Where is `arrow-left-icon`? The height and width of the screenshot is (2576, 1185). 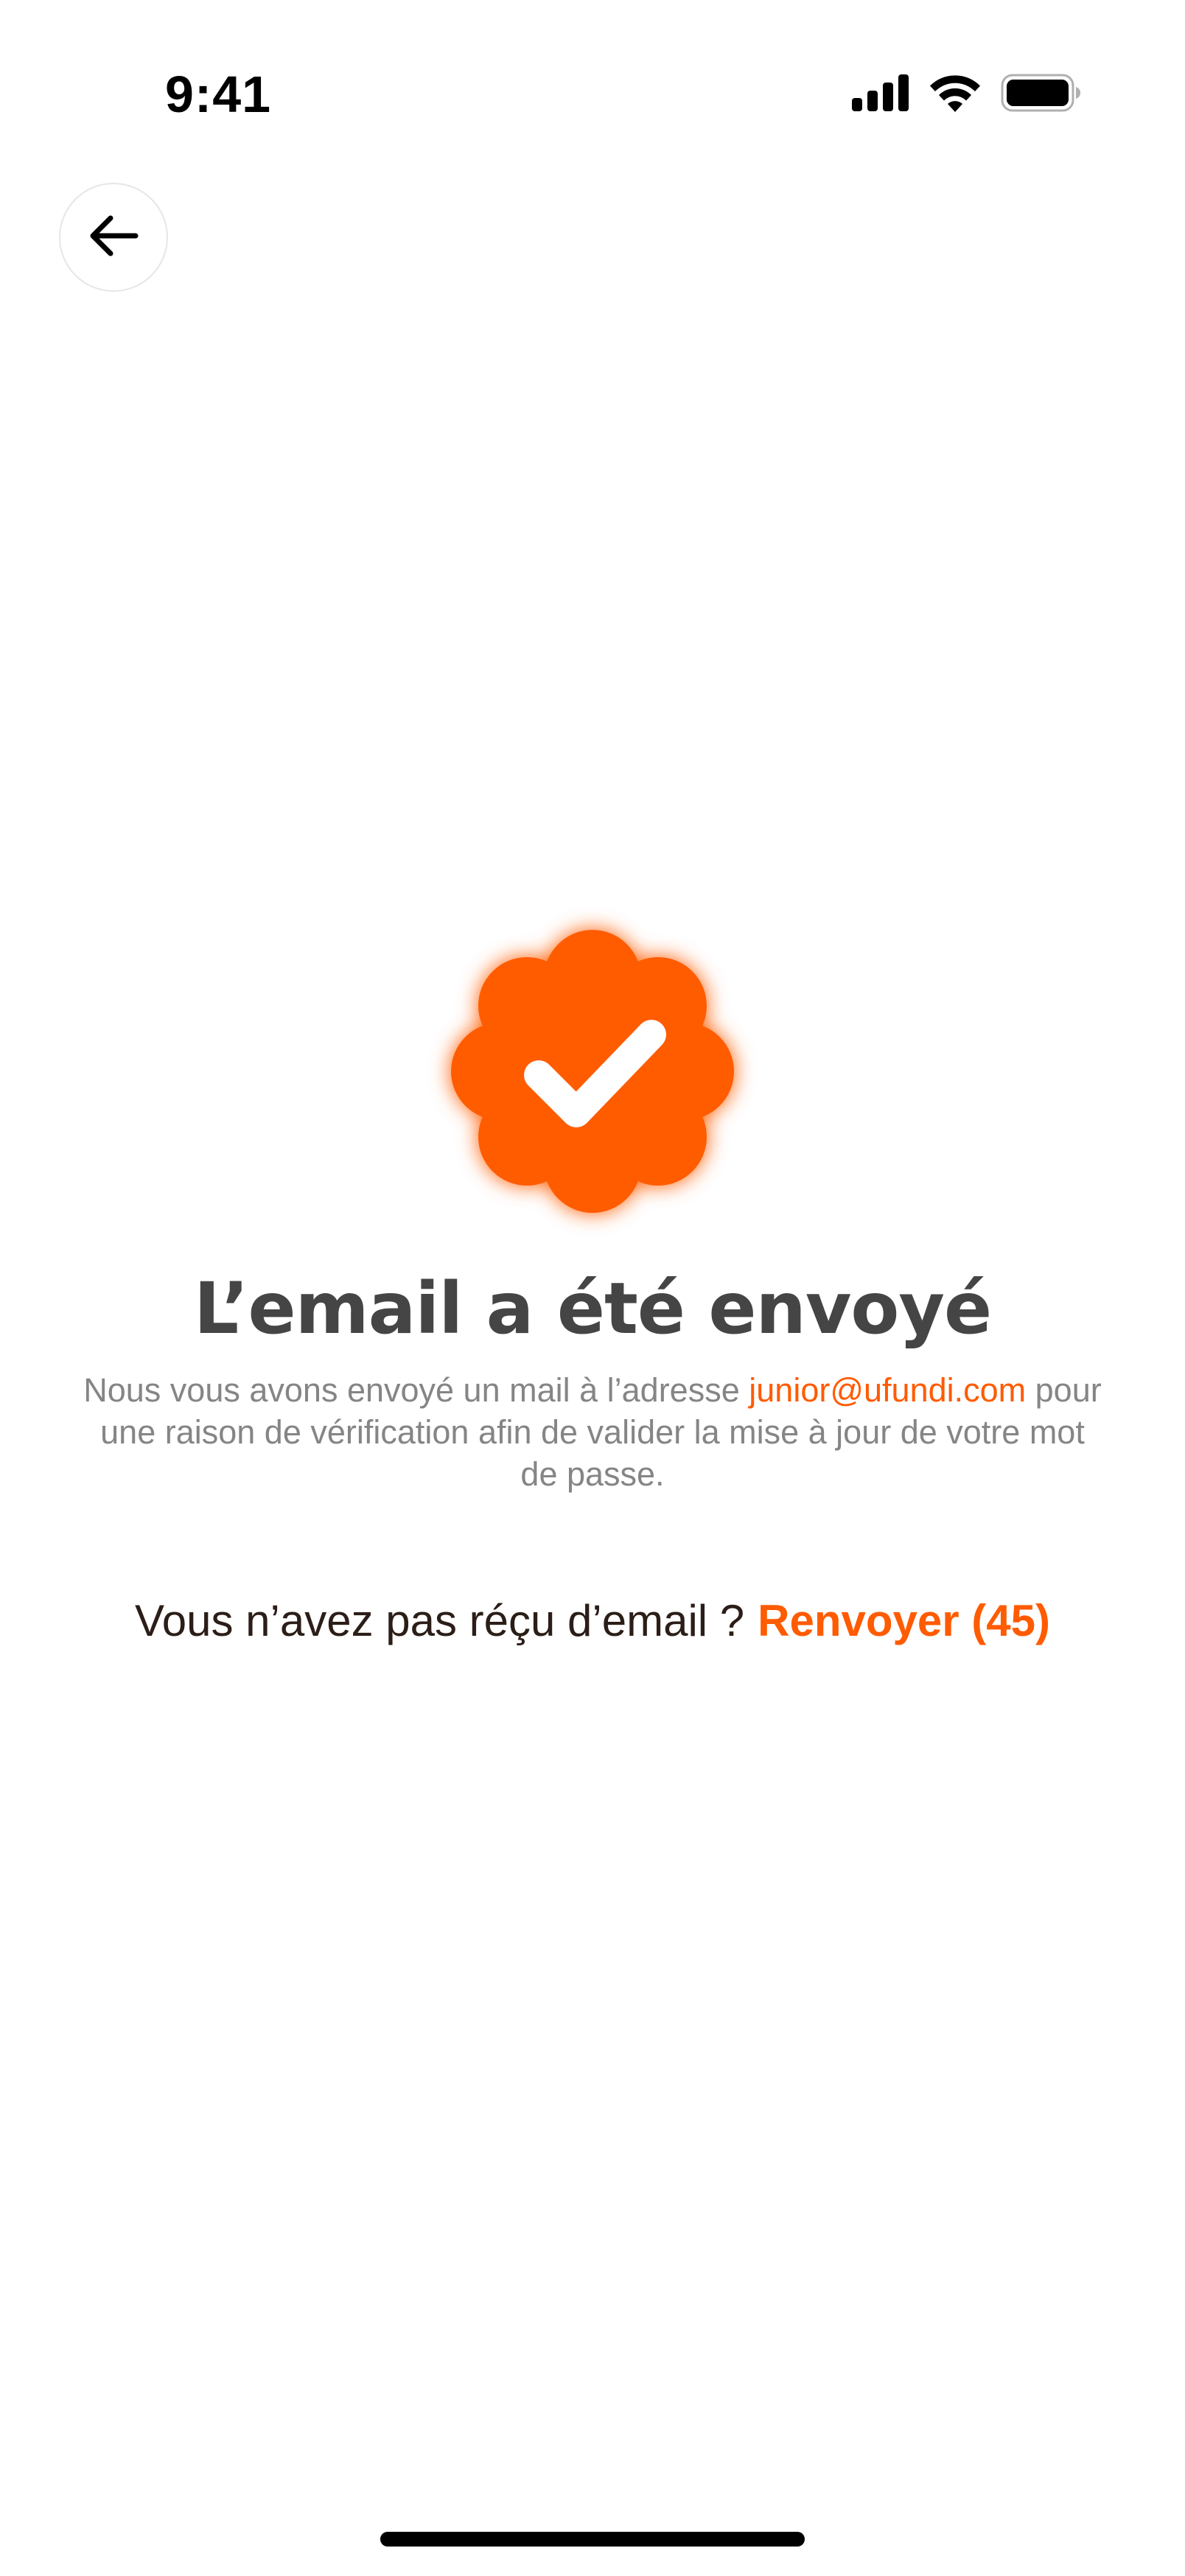 arrow-left-icon is located at coordinates (113, 238).